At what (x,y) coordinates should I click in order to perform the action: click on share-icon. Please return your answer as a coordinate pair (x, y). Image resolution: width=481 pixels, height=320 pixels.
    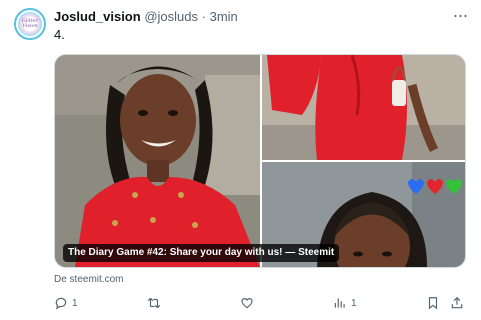
    Looking at the image, I should click on (457, 302).